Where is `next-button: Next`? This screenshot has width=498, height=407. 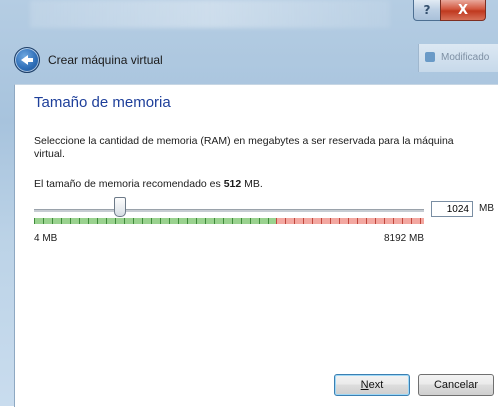 next-button: Next is located at coordinates (372, 385).